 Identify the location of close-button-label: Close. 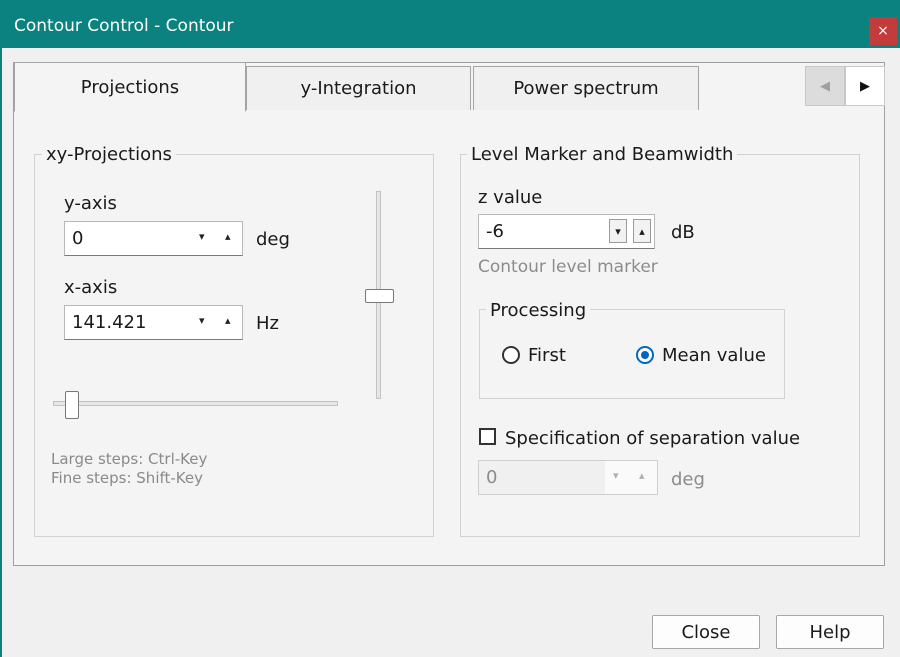
(706, 632).